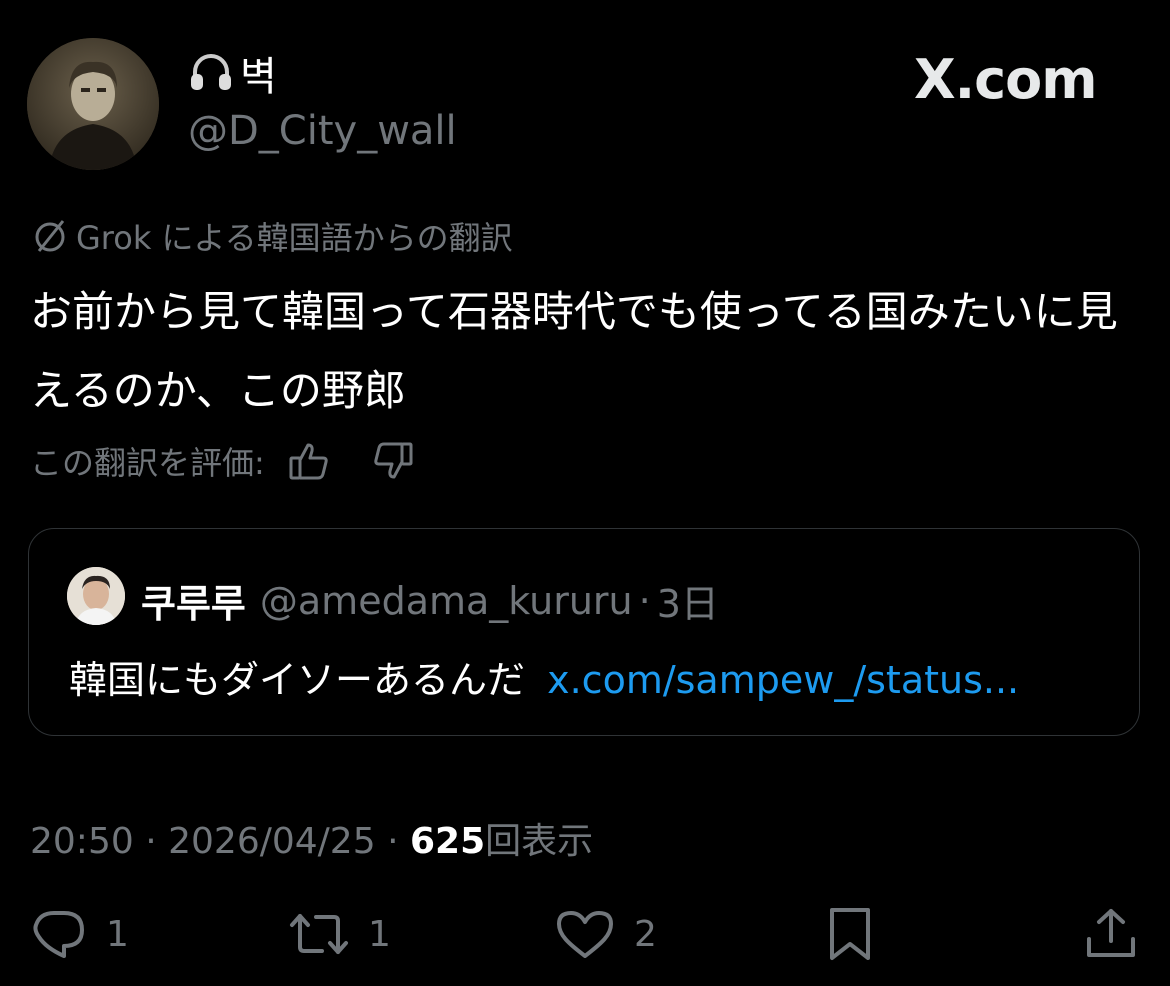 The width and height of the screenshot is (1170, 986). I want to click on quoted-handle: @amedama_kururu, so click(446, 601).